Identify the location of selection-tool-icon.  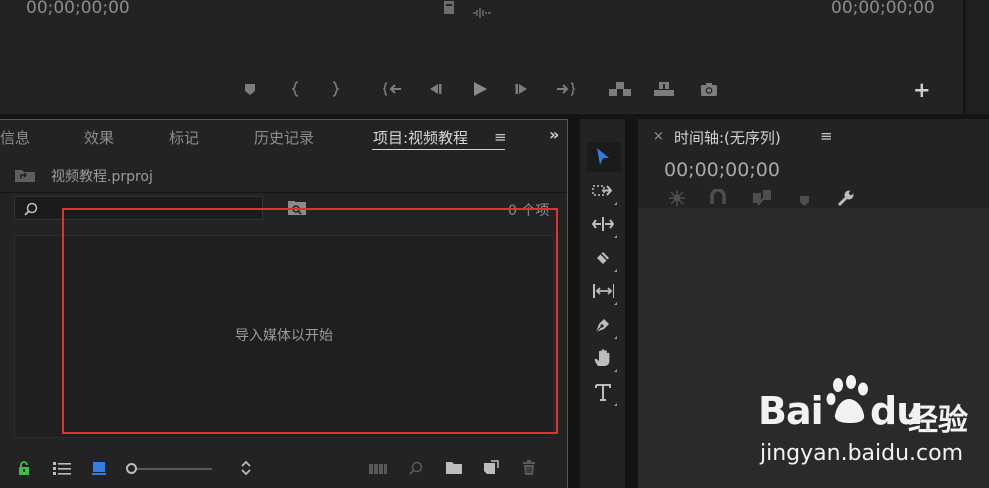
(603, 157).